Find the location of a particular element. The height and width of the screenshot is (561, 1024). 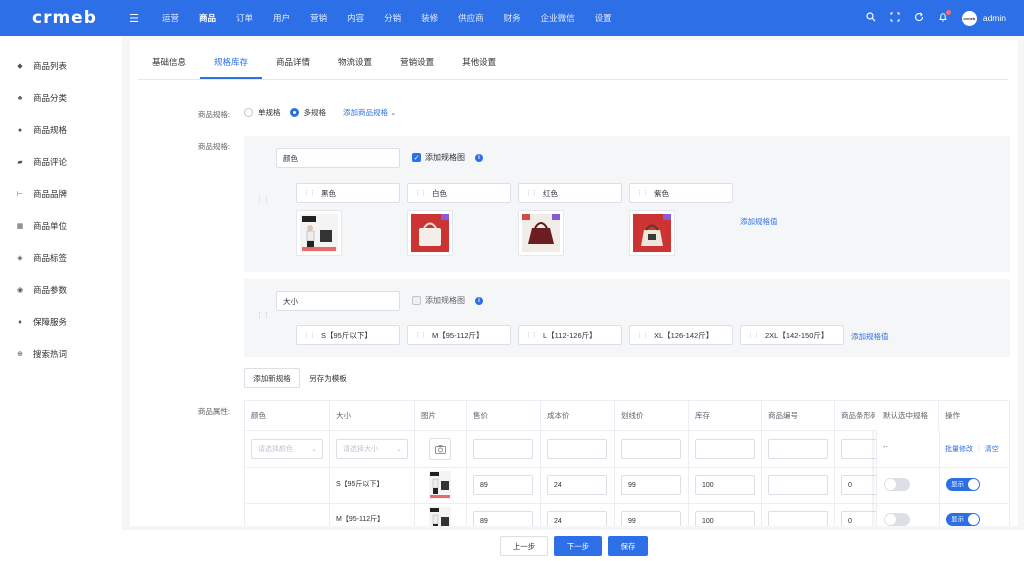

spec-name-input: 颜色 is located at coordinates (338, 158).